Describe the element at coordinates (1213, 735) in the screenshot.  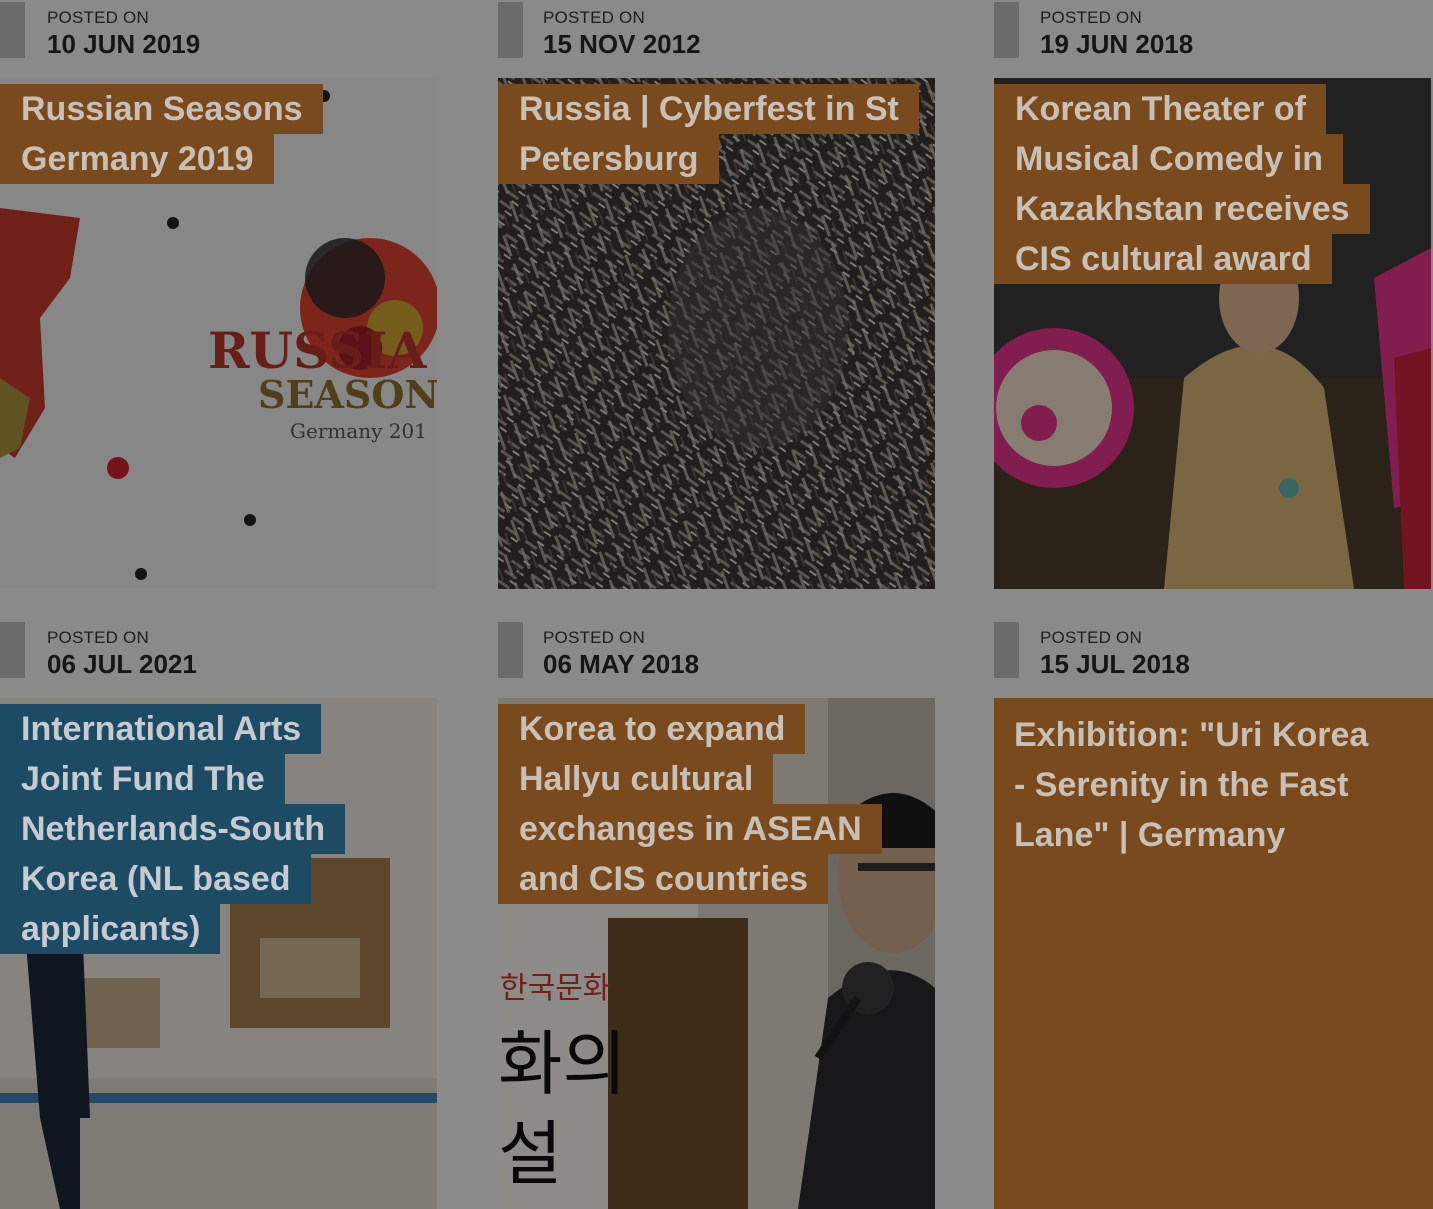
I see `title-line: Exhibition: "Uri Korea` at that location.